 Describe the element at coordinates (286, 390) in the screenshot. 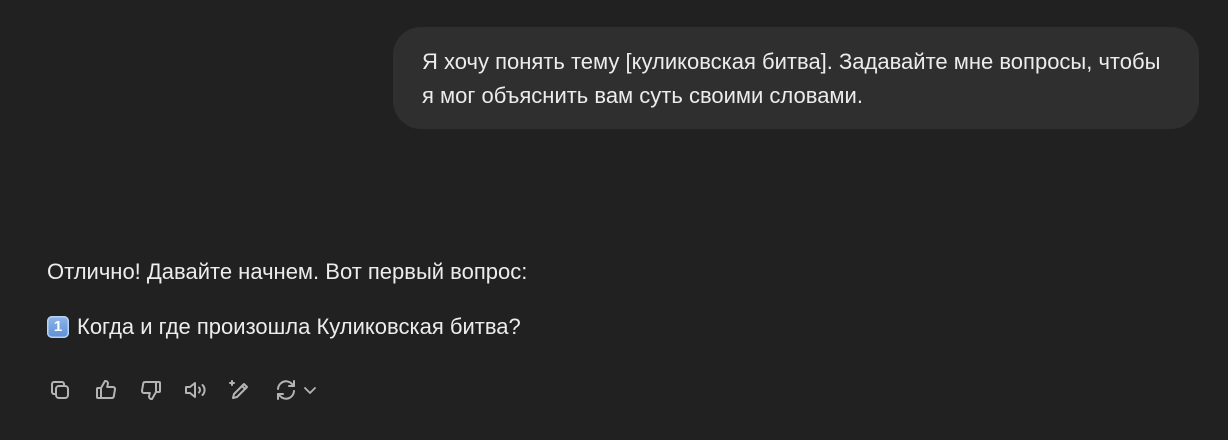

I see `regenerate-icon` at that location.